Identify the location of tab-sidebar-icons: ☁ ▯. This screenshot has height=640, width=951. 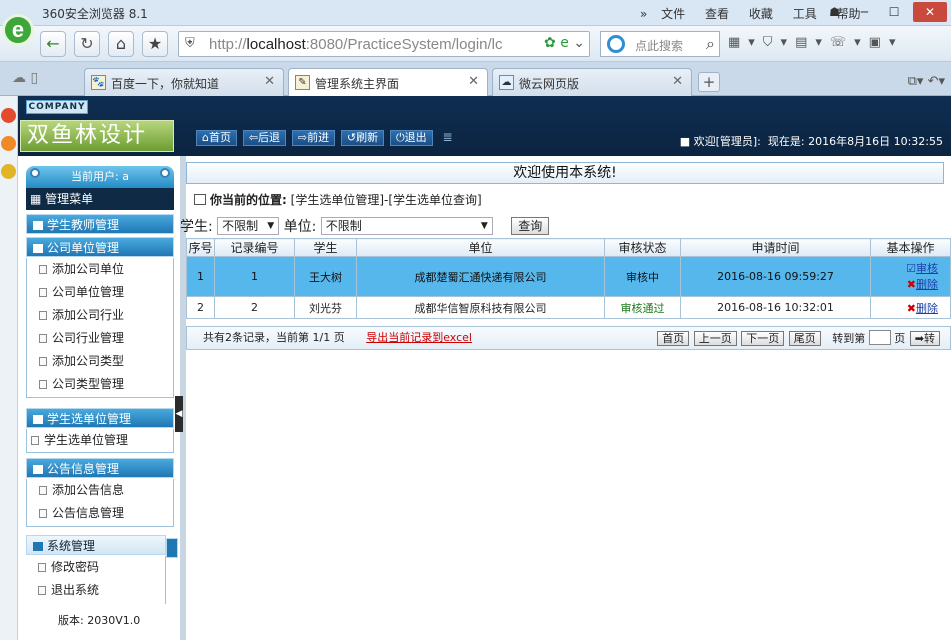
(25, 78).